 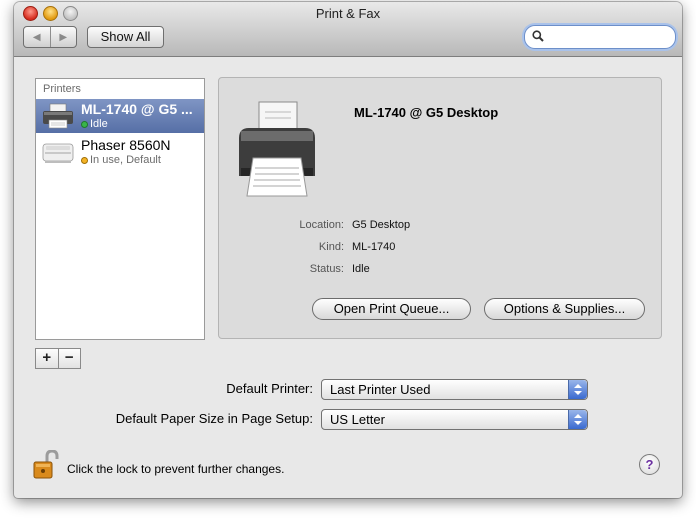 What do you see at coordinates (120, 209) in the screenshot?
I see `printer-list: Printers ML-1740 @ G5 ... Idle Phaser 85` at bounding box center [120, 209].